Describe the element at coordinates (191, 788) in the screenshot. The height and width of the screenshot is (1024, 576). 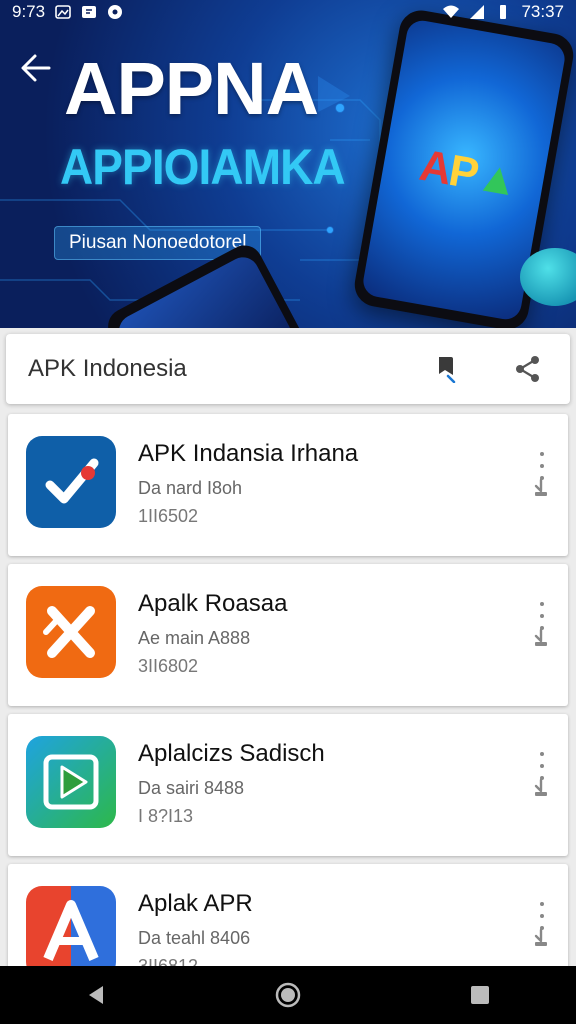
I see `app-developer: Da sairi 8488` at that location.